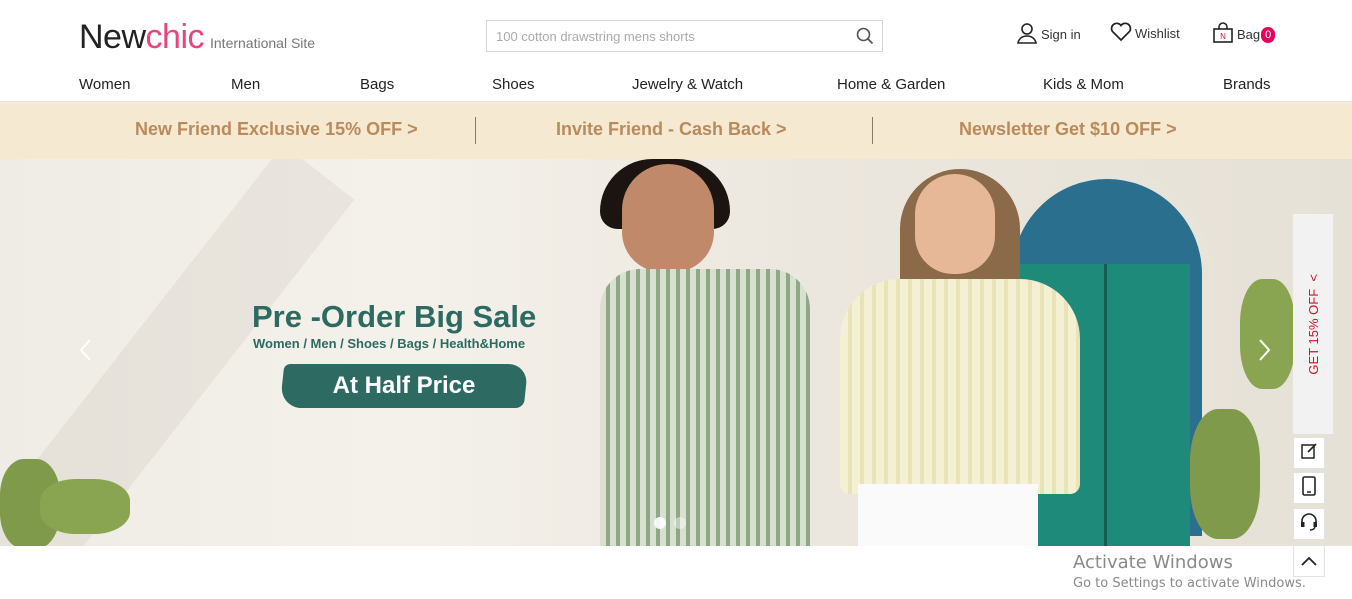  I want to click on bag-label: Bag, so click(1249, 34).